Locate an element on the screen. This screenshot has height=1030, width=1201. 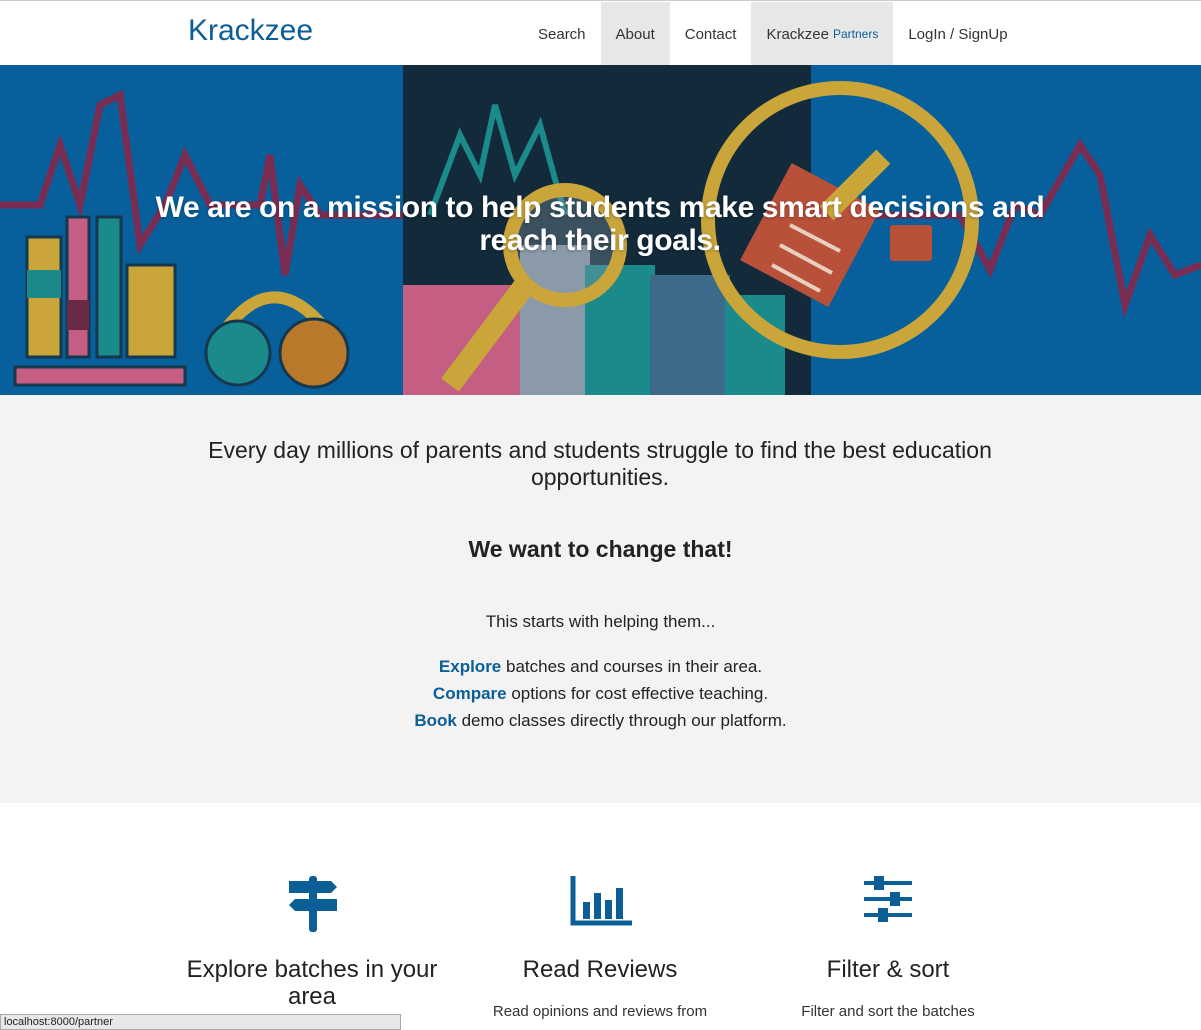
nav-partners-sub: Partners is located at coordinates (855, 34).